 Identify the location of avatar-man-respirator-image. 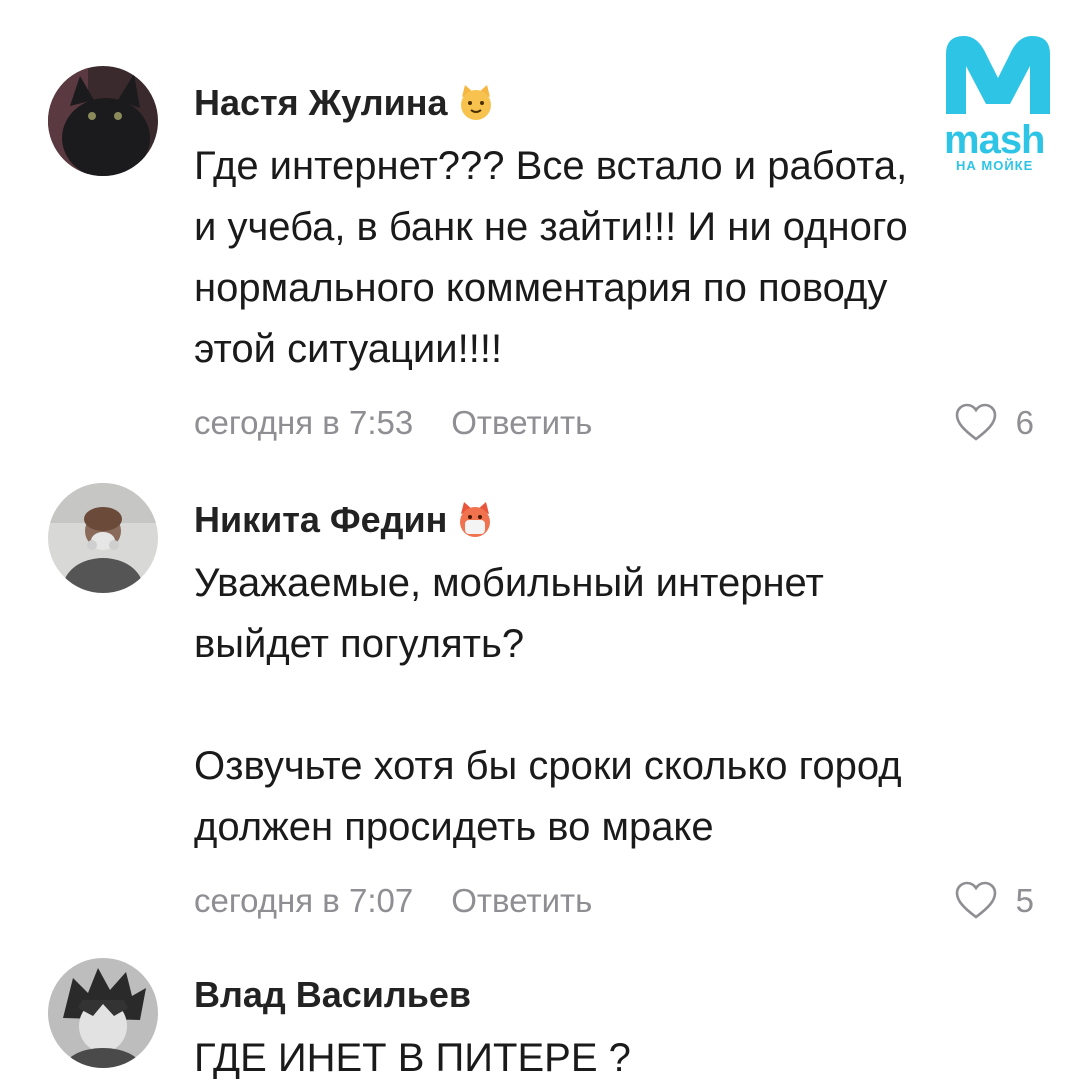
(103, 538).